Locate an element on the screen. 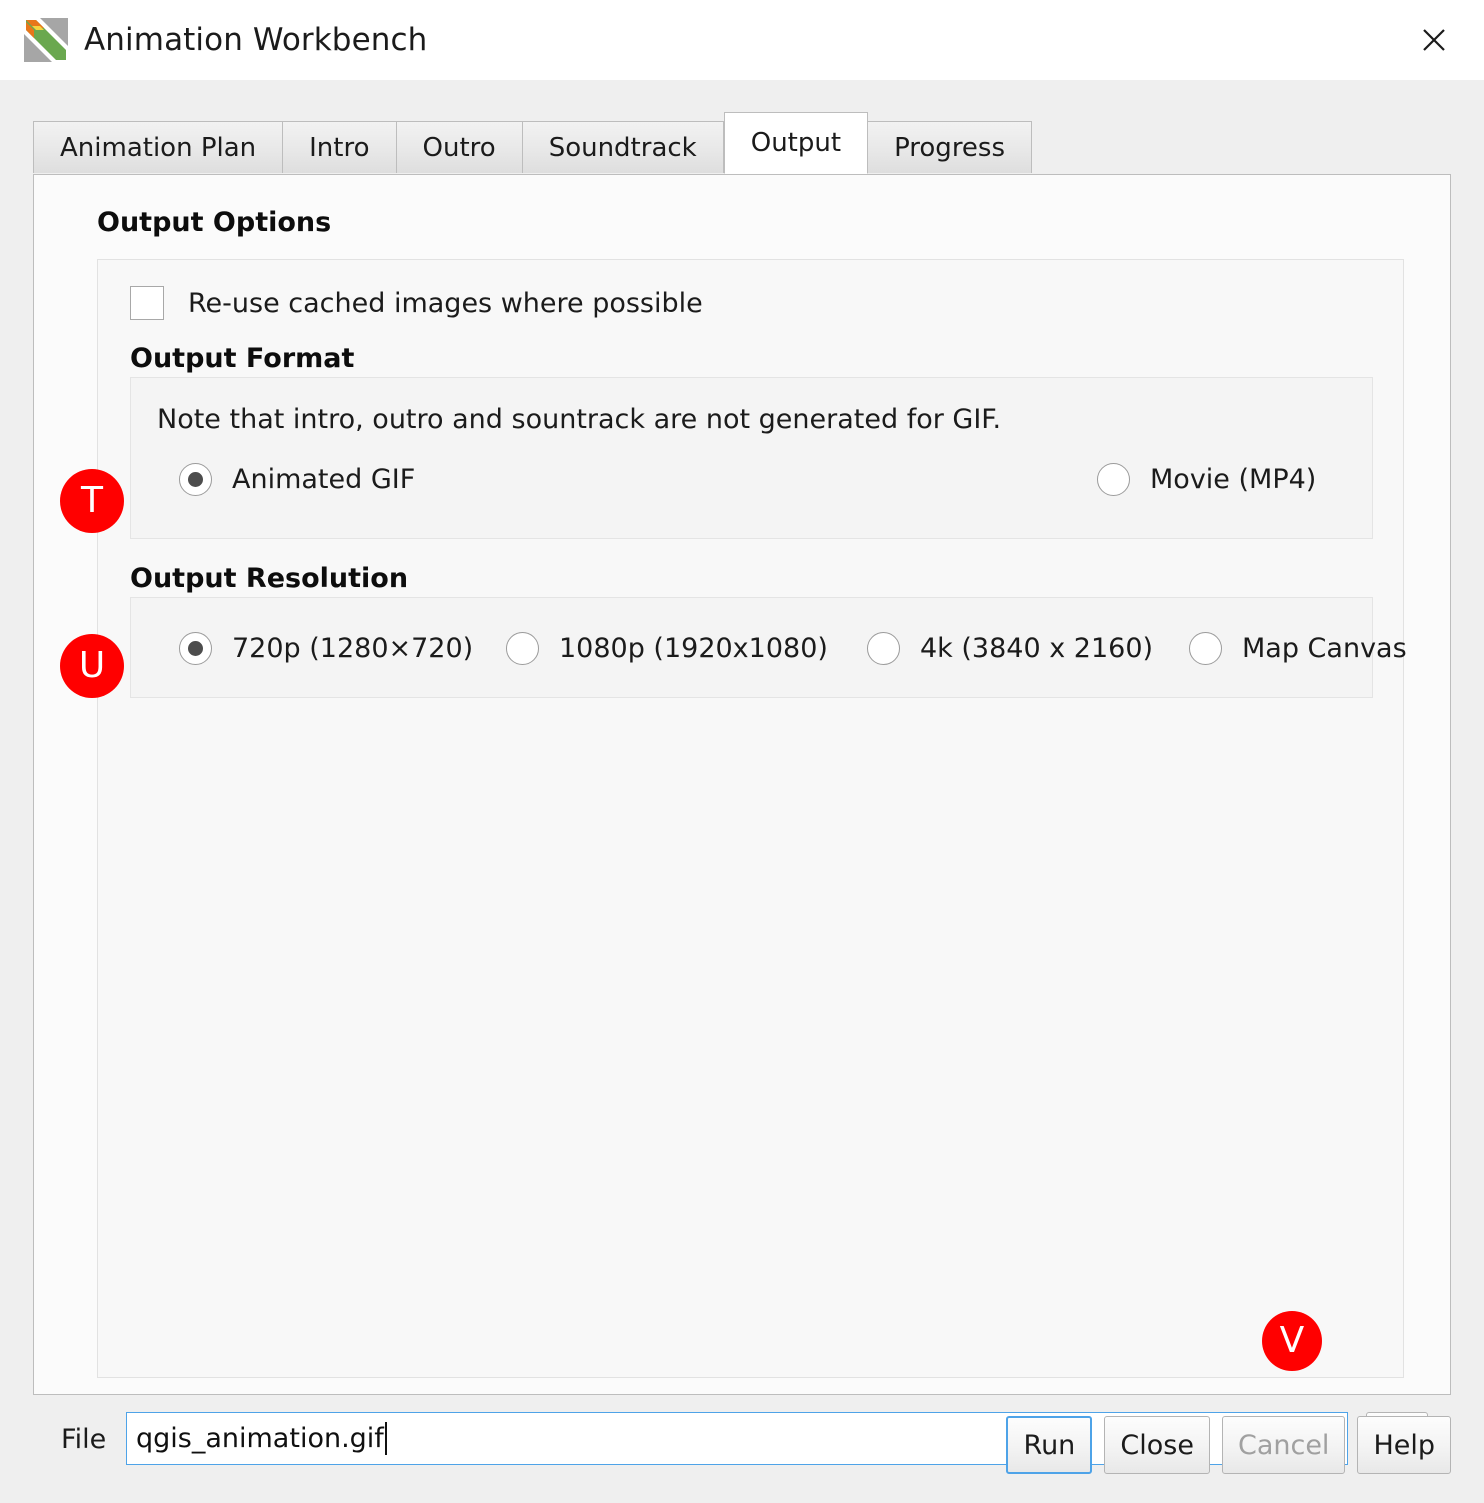 Image resolution: width=1484 pixels, height=1503 pixels. button-label: Help is located at coordinates (1404, 1445).